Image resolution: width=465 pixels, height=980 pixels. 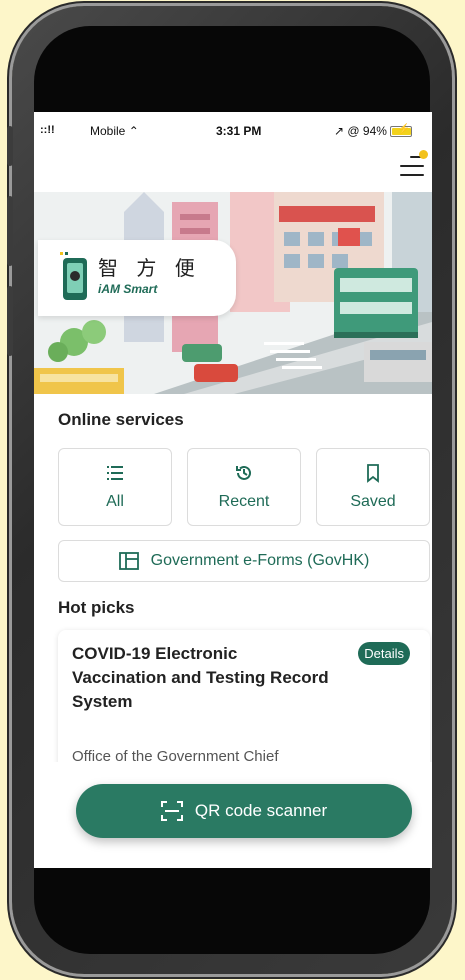 What do you see at coordinates (244, 501) in the screenshot?
I see `recent-services-label: Recent` at bounding box center [244, 501].